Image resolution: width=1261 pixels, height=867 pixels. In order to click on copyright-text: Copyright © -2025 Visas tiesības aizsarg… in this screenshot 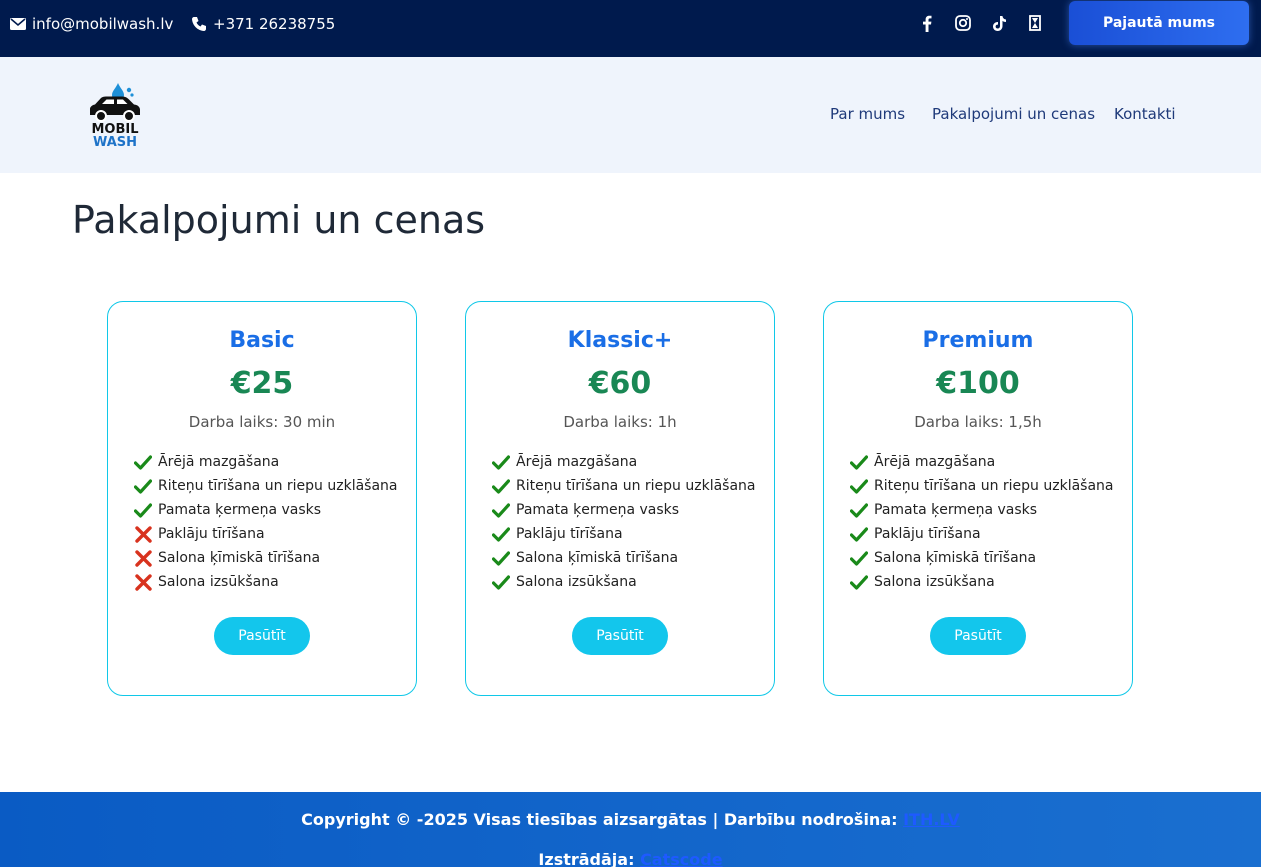, I will do `click(599, 819)`.